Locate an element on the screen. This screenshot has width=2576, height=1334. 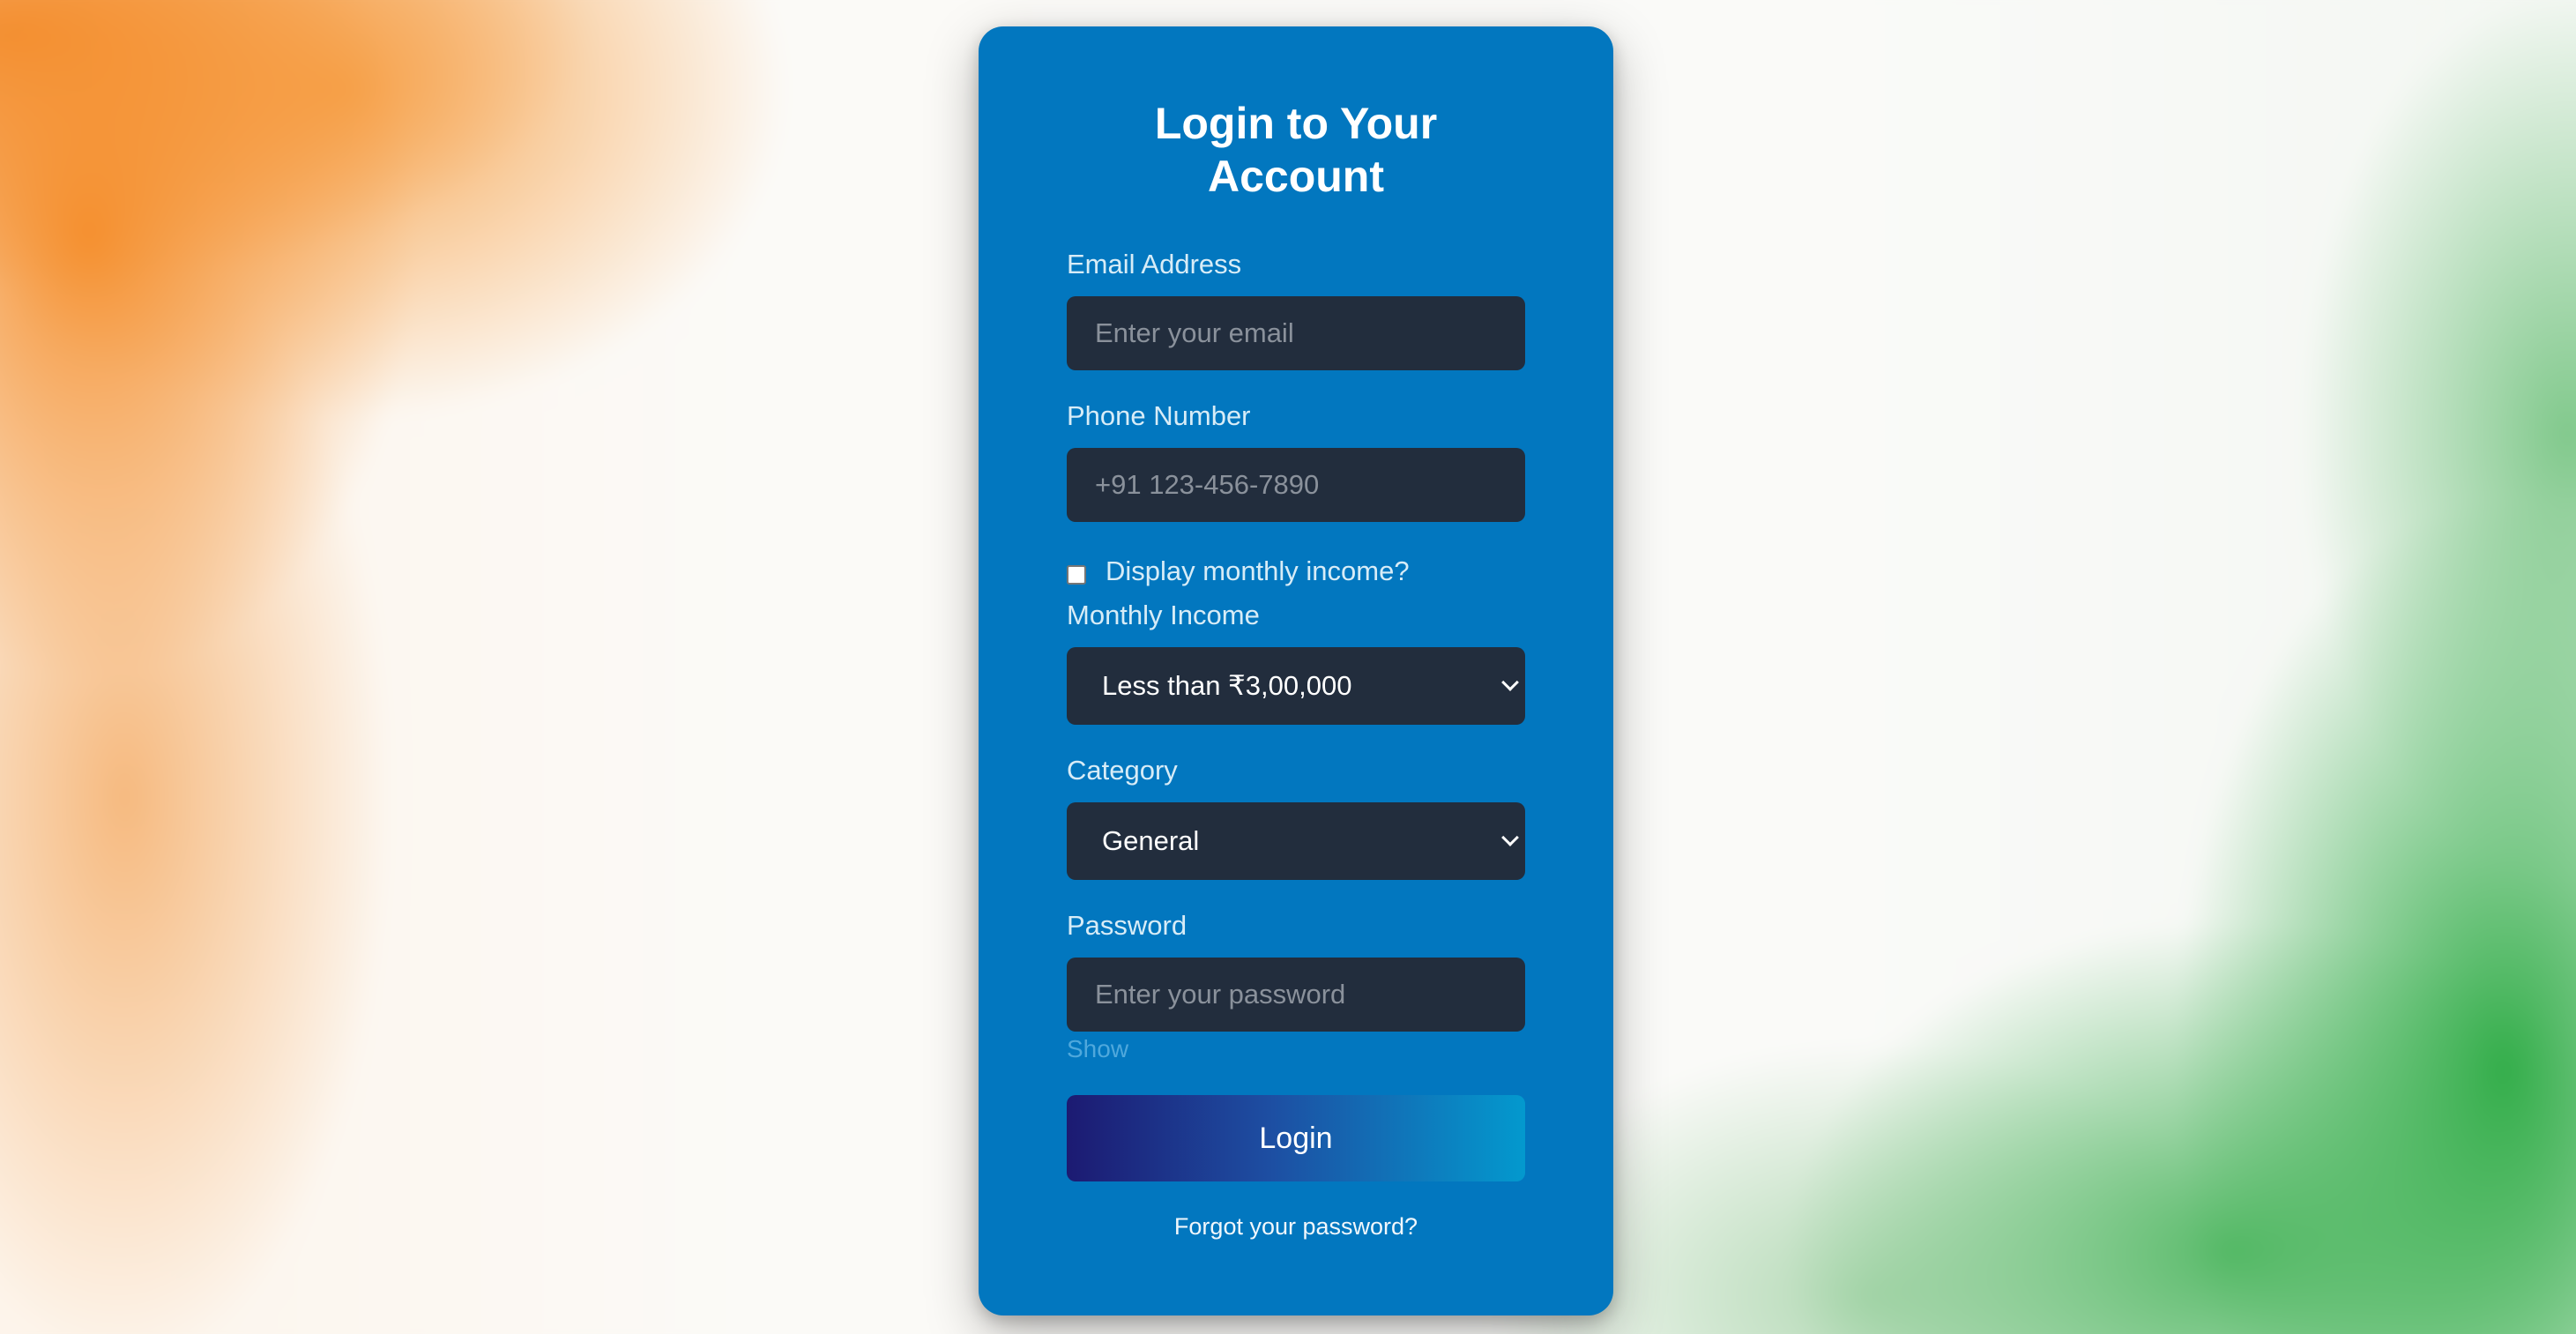
page-title: Login to Your Account is located at coordinates (1296, 150).